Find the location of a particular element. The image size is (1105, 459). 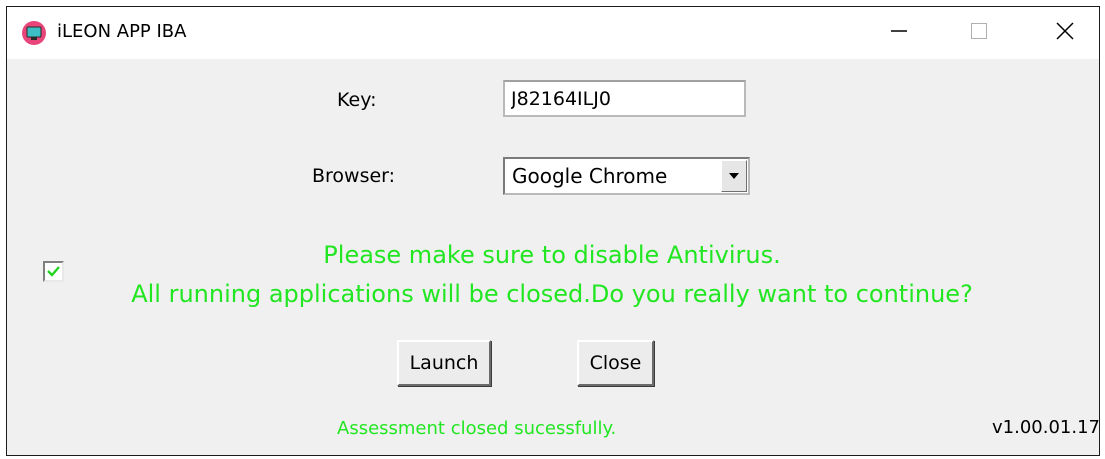

title-bar: iLEON APP IBA is located at coordinates (553, 33).